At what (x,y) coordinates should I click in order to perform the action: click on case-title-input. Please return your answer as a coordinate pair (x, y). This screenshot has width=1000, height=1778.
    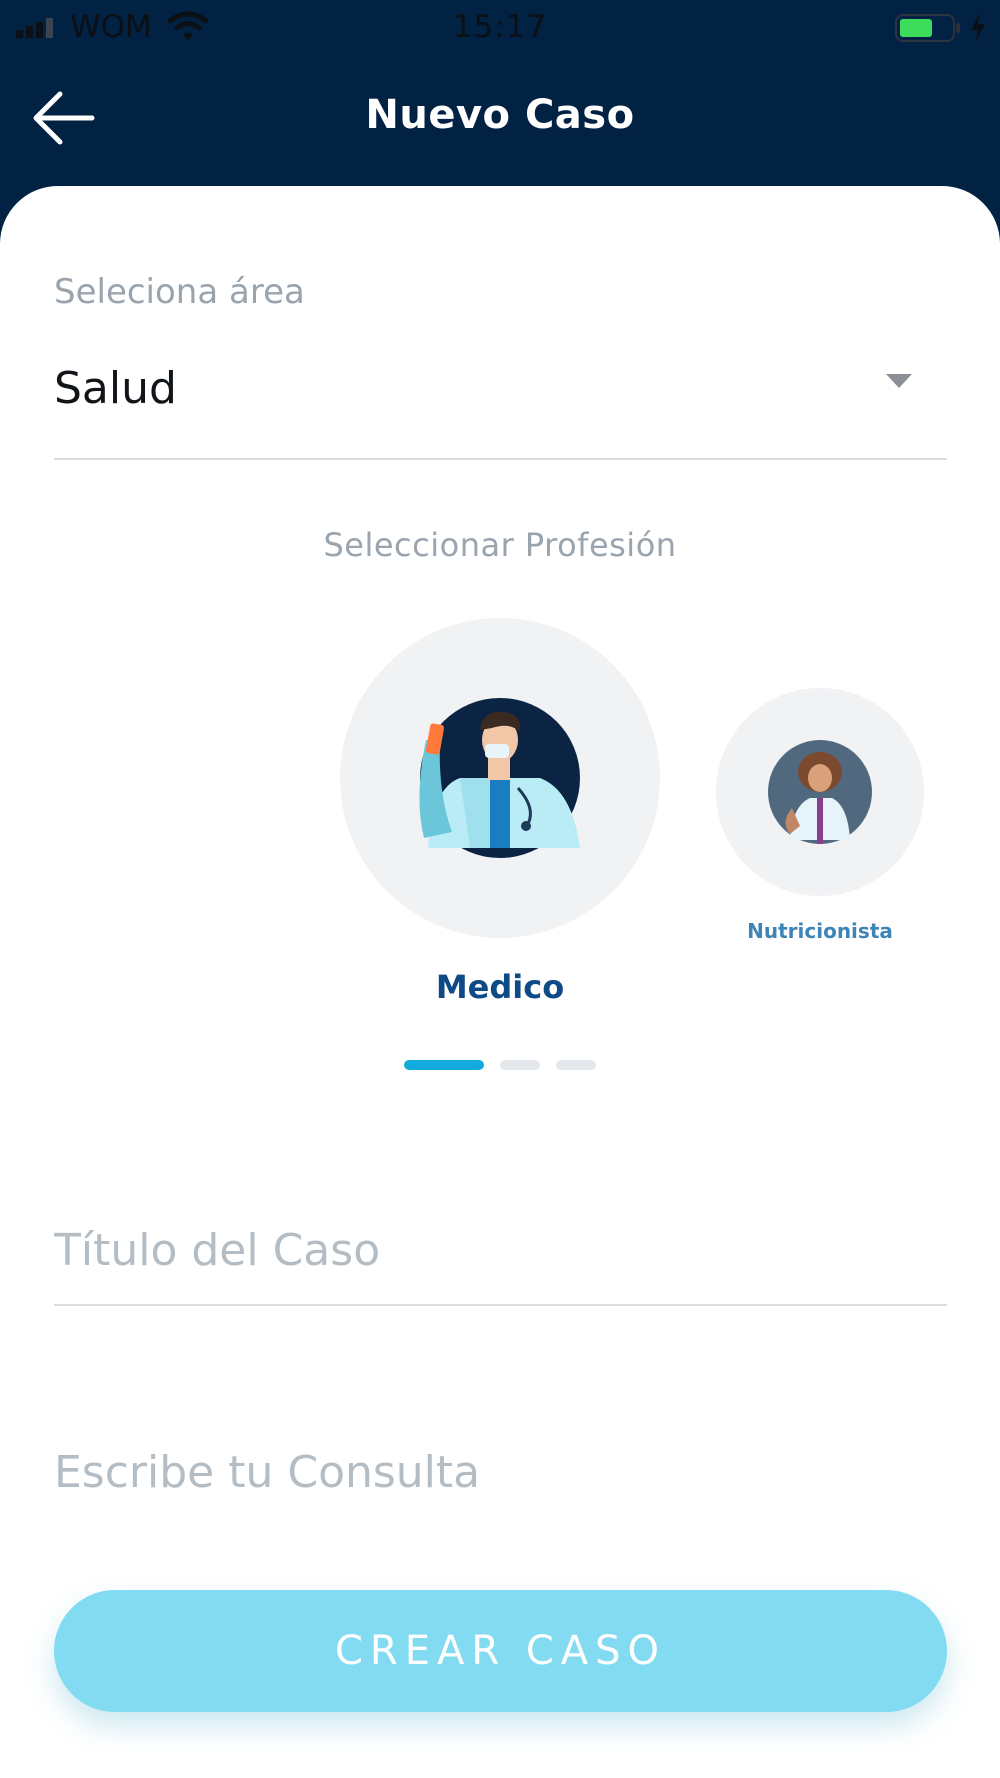
    Looking at the image, I should click on (500, 1250).